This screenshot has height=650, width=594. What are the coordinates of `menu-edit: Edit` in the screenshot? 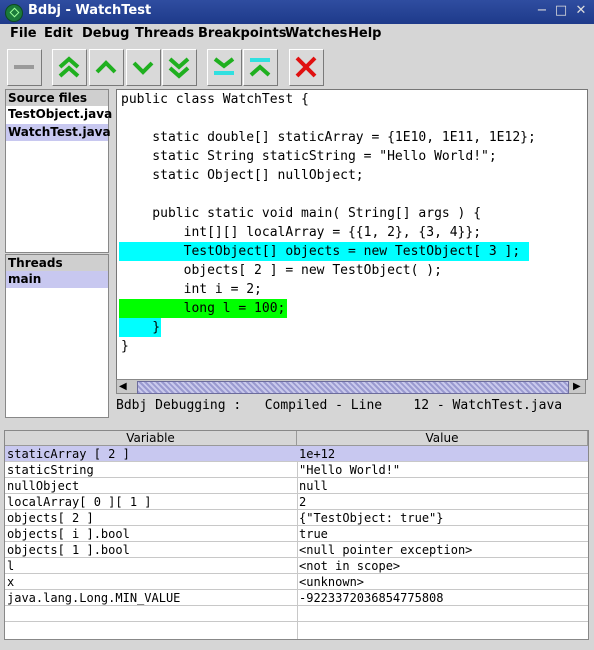 It's located at (58, 33).